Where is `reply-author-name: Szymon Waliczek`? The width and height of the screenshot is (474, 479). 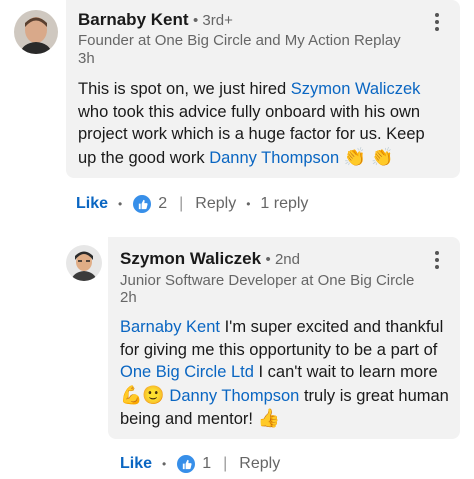
reply-author-name: Szymon Waliczek is located at coordinates (190, 258).